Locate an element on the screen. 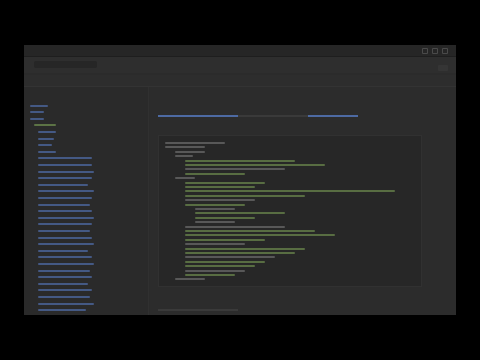  top-right-button is located at coordinates (443, 68).